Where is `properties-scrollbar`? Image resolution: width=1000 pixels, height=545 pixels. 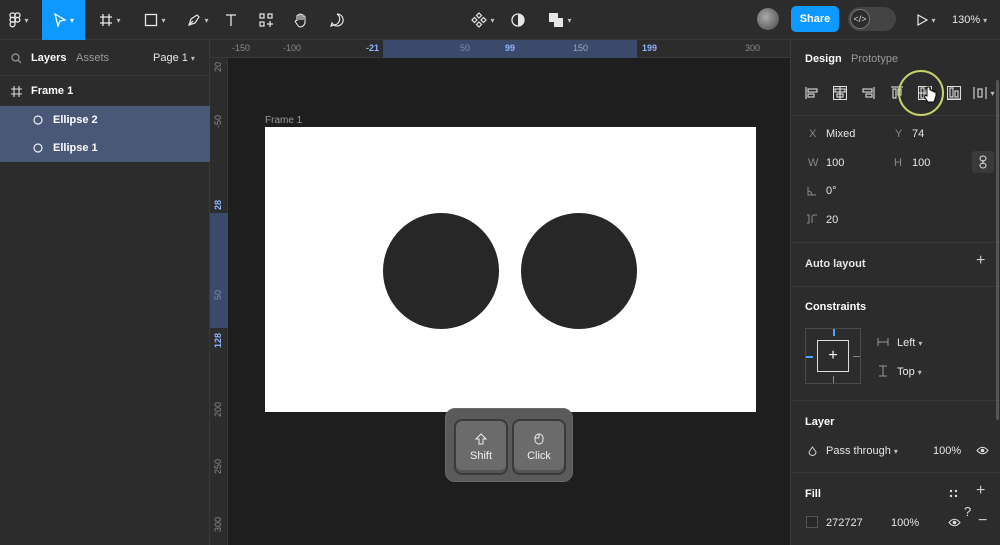
properties-scrollbar is located at coordinates (997, 250).